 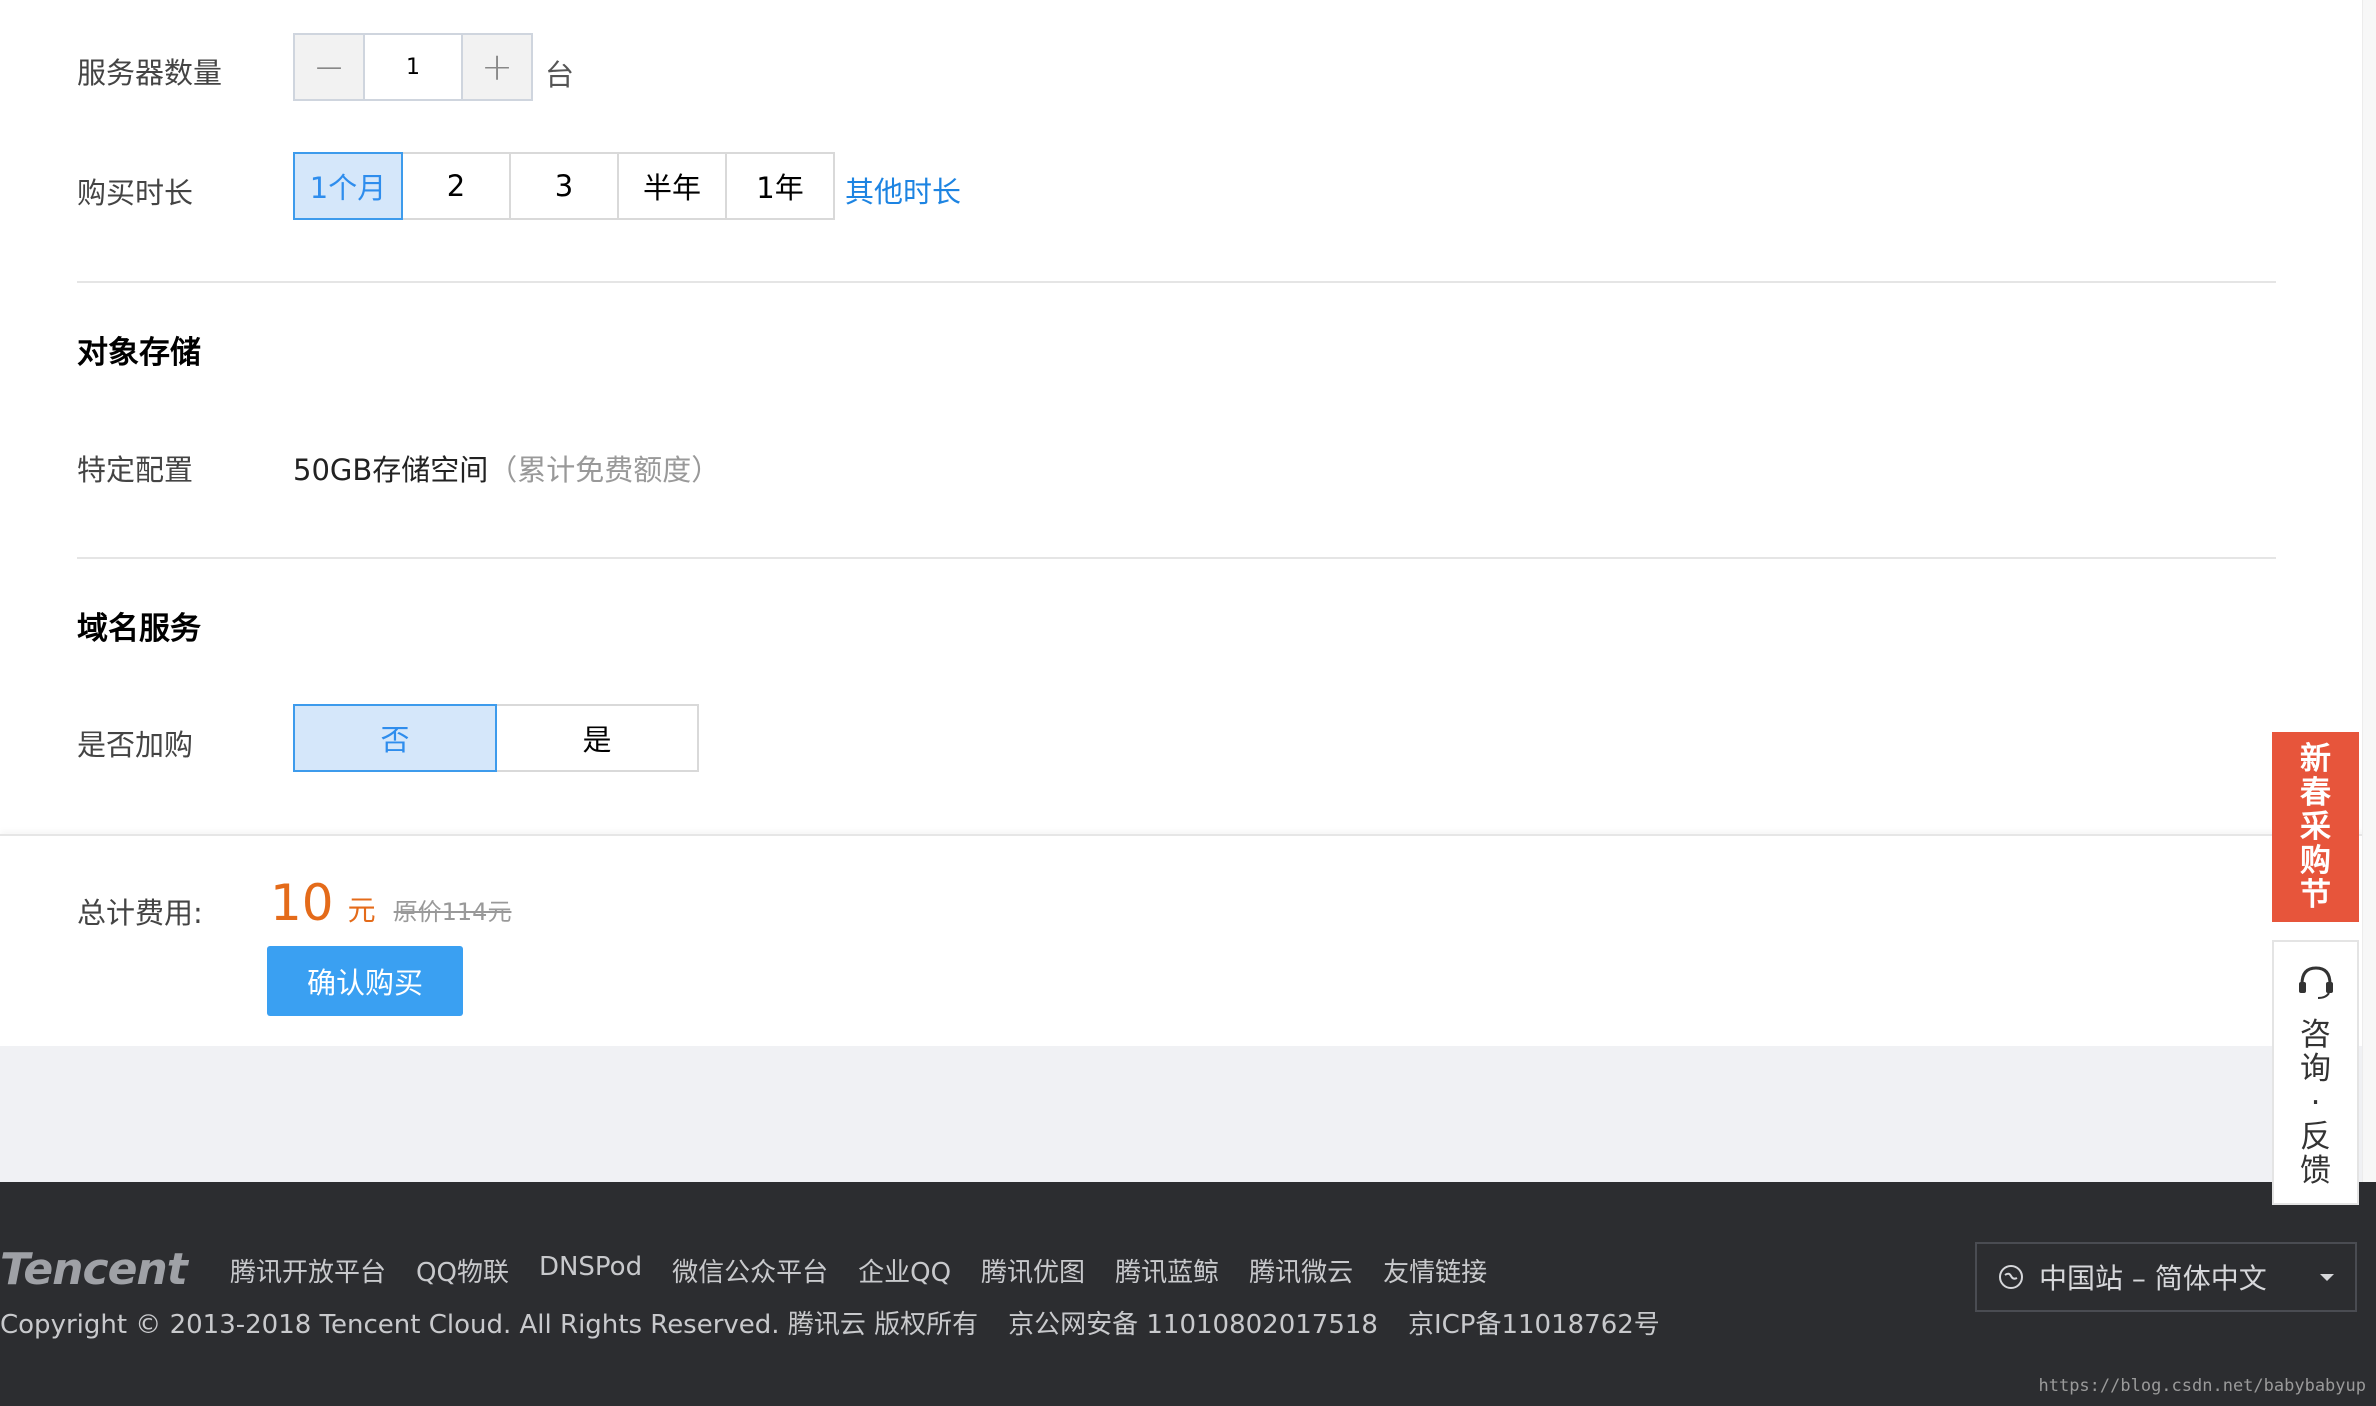 I want to click on duration-option-1-year: 1年, so click(x=780, y=186).